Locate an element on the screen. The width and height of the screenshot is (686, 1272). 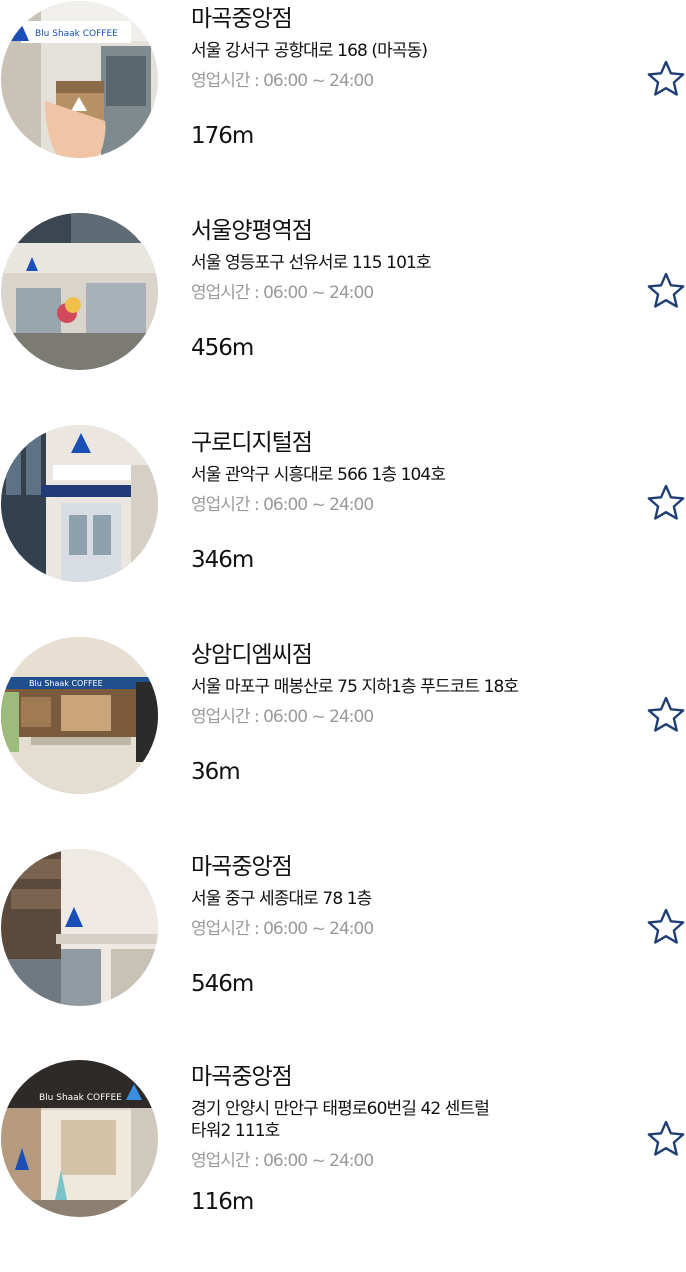
store-name: 서울양평역점 is located at coordinates (252, 231).